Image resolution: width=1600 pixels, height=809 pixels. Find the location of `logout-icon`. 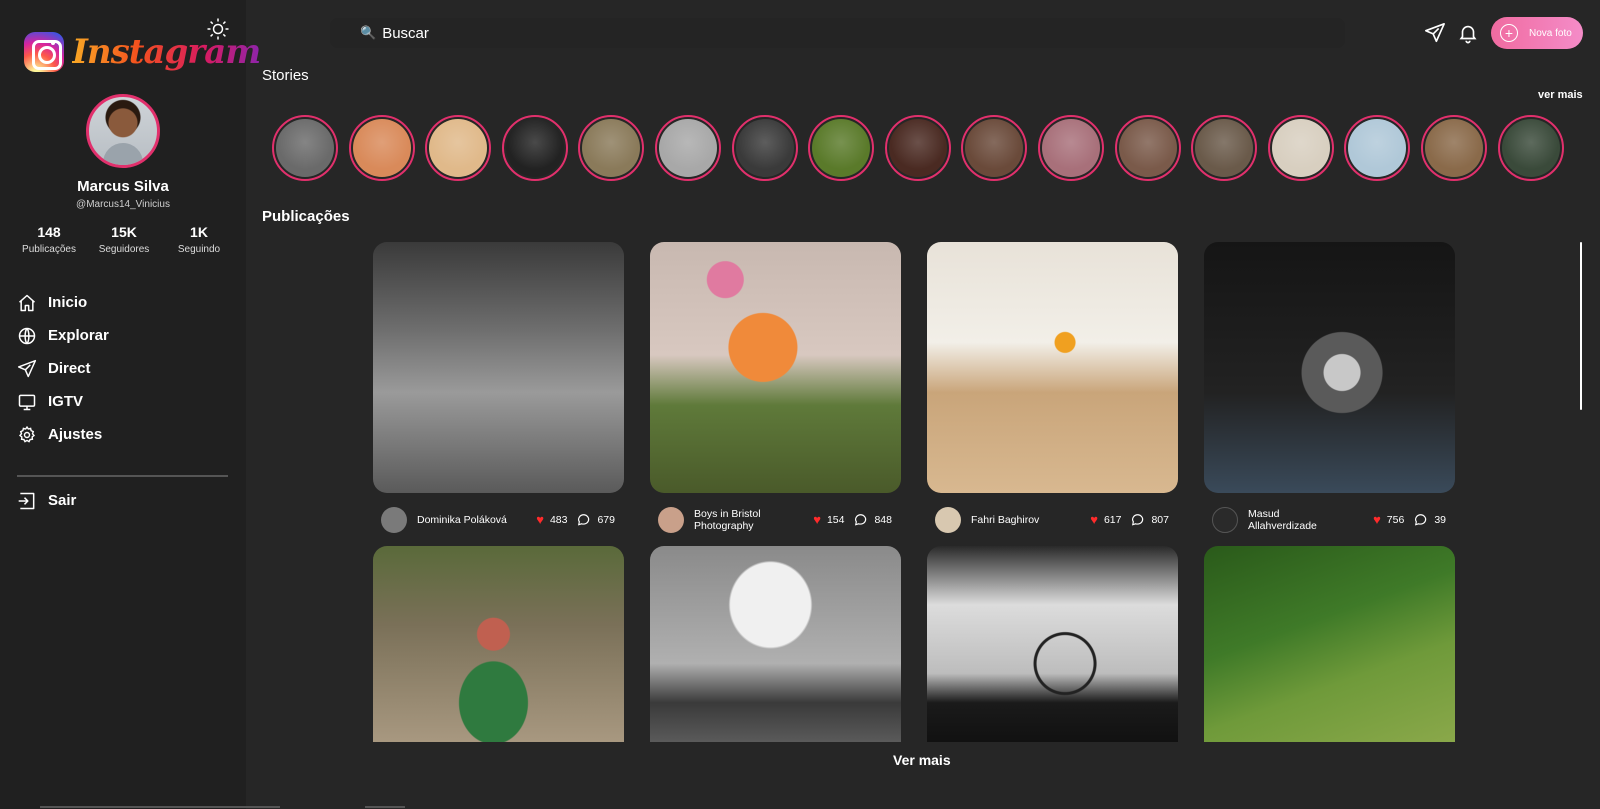

logout-icon is located at coordinates (26, 500).